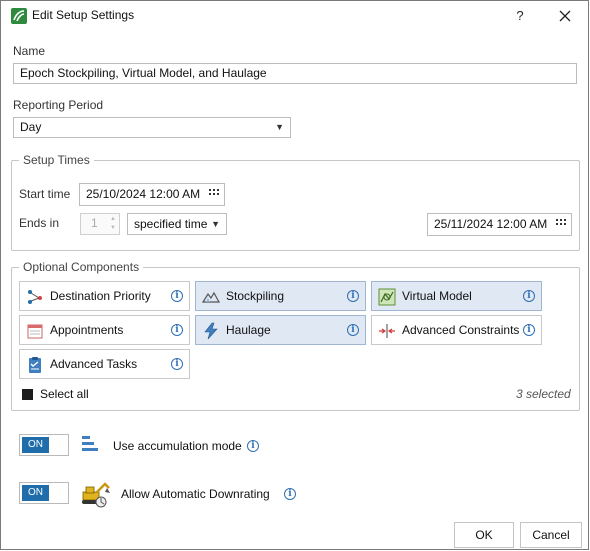 The height and width of the screenshot is (551, 590). What do you see at coordinates (461, 330) in the screenshot?
I see `component-label: Advanced Constraints` at bounding box center [461, 330].